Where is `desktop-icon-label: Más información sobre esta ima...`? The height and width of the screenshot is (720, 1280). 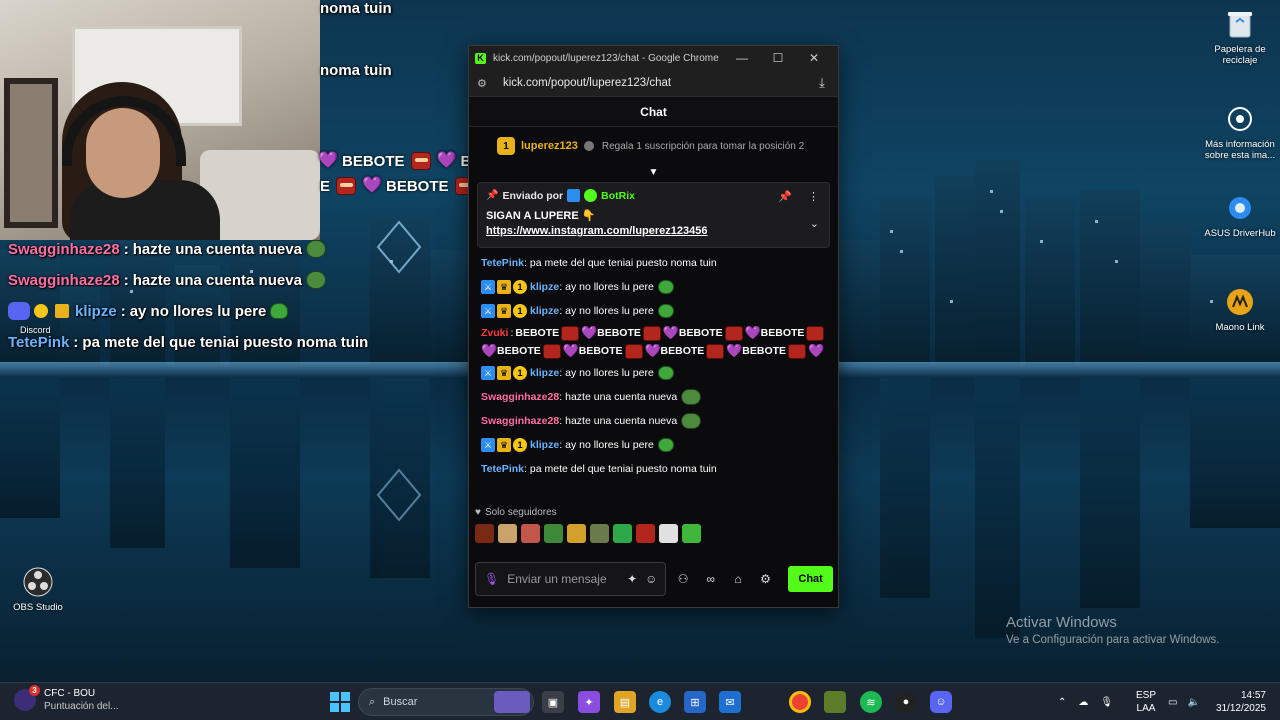
desktop-icon-label: Más información sobre esta ima... is located at coordinates (1240, 150).